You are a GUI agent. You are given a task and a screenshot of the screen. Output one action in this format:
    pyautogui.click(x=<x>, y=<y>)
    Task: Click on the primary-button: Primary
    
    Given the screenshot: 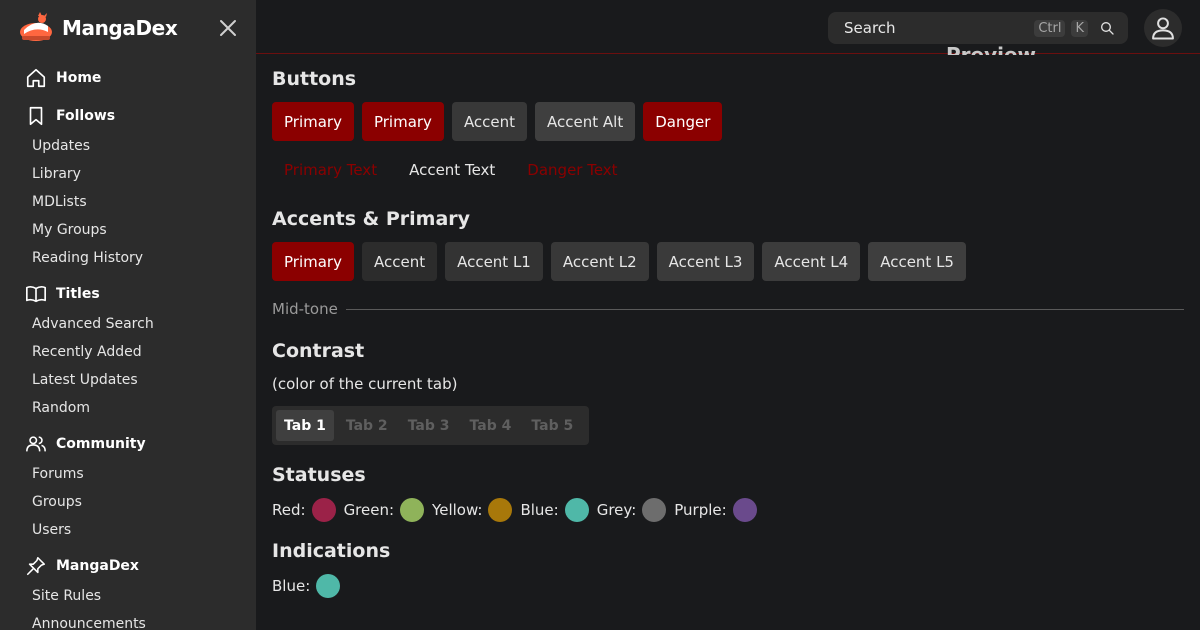 What is the action you would take?
    pyautogui.click(x=313, y=121)
    